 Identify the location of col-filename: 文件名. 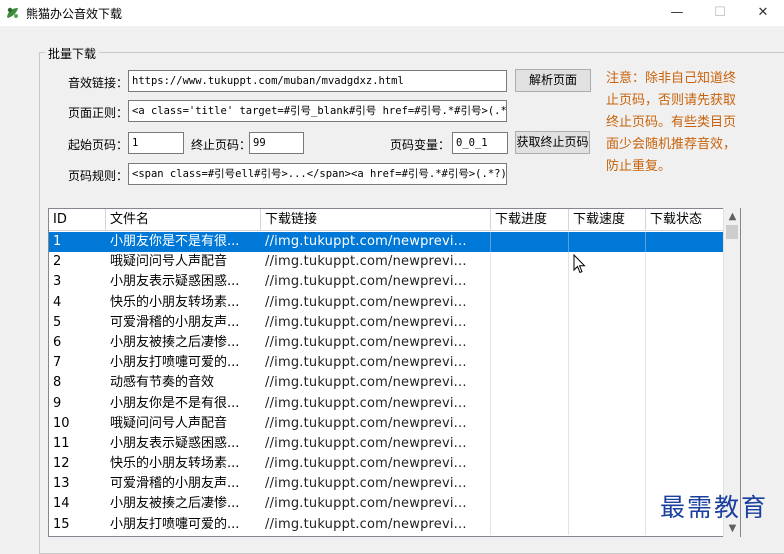
(183, 220).